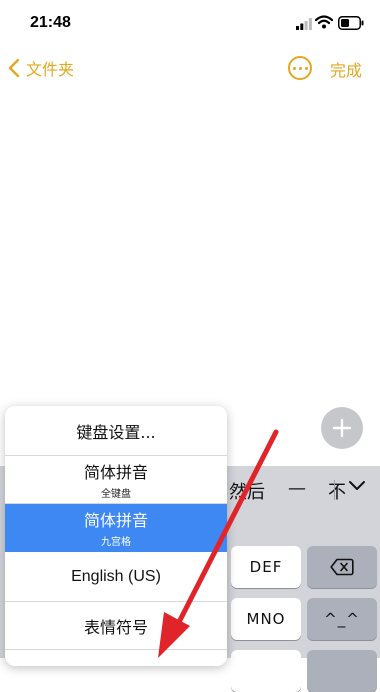 The width and height of the screenshot is (380, 692). I want to click on menu-item-label: 表情符号, so click(115, 627).